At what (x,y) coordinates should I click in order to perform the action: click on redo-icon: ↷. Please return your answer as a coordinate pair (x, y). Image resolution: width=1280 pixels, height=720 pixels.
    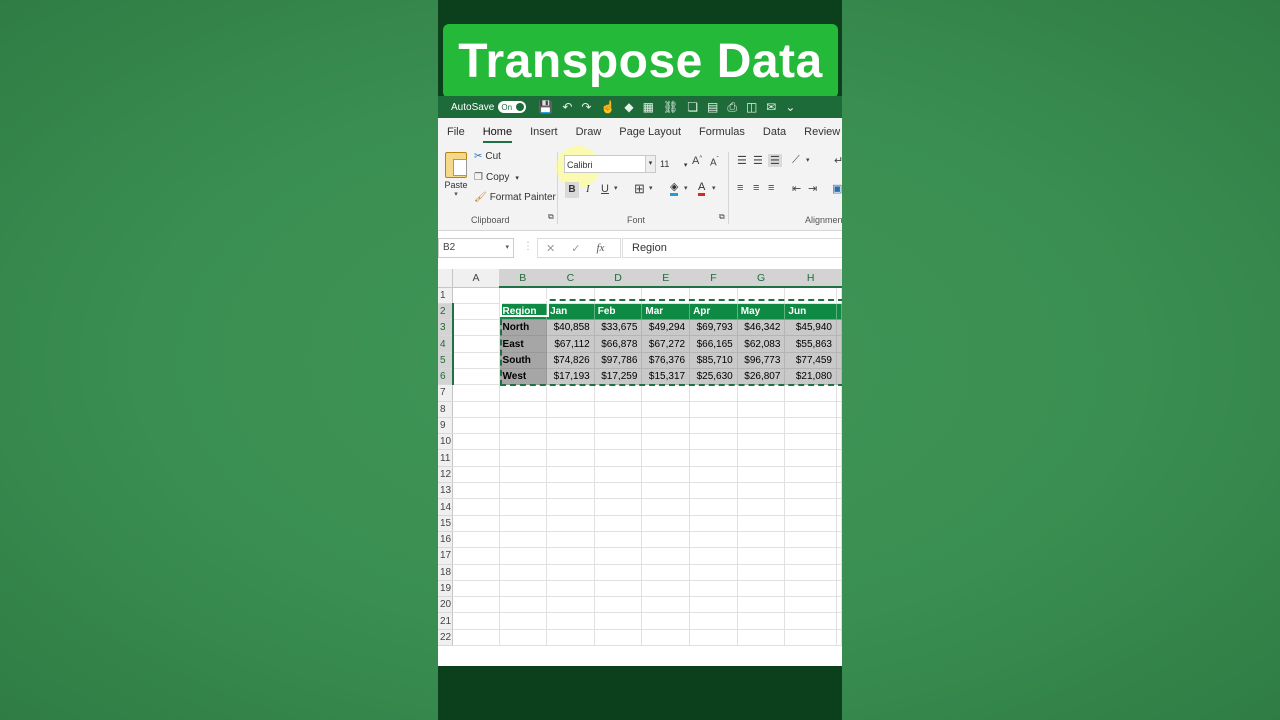
    Looking at the image, I should click on (586, 107).